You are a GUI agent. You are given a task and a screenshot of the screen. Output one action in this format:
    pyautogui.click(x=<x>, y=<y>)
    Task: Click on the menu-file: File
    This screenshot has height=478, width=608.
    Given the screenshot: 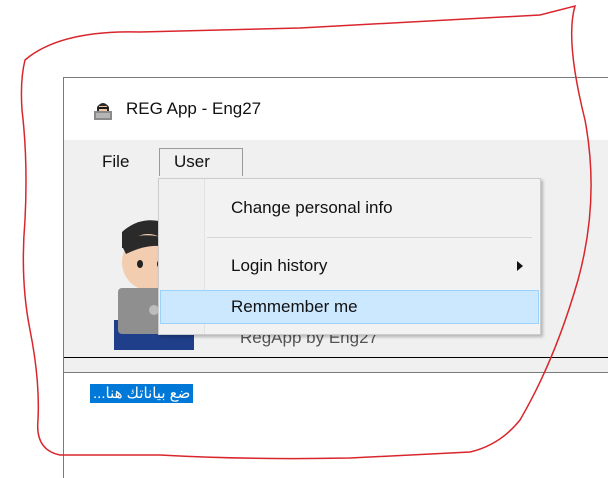 What is the action you would take?
    pyautogui.click(x=115, y=162)
    